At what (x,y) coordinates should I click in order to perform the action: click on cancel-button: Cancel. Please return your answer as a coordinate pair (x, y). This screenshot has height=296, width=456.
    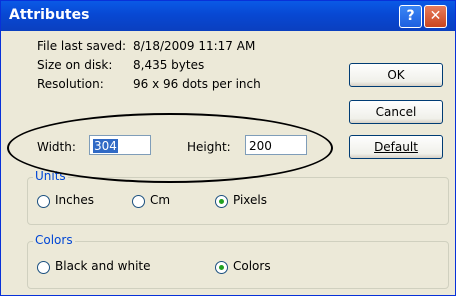
    Looking at the image, I should click on (396, 112).